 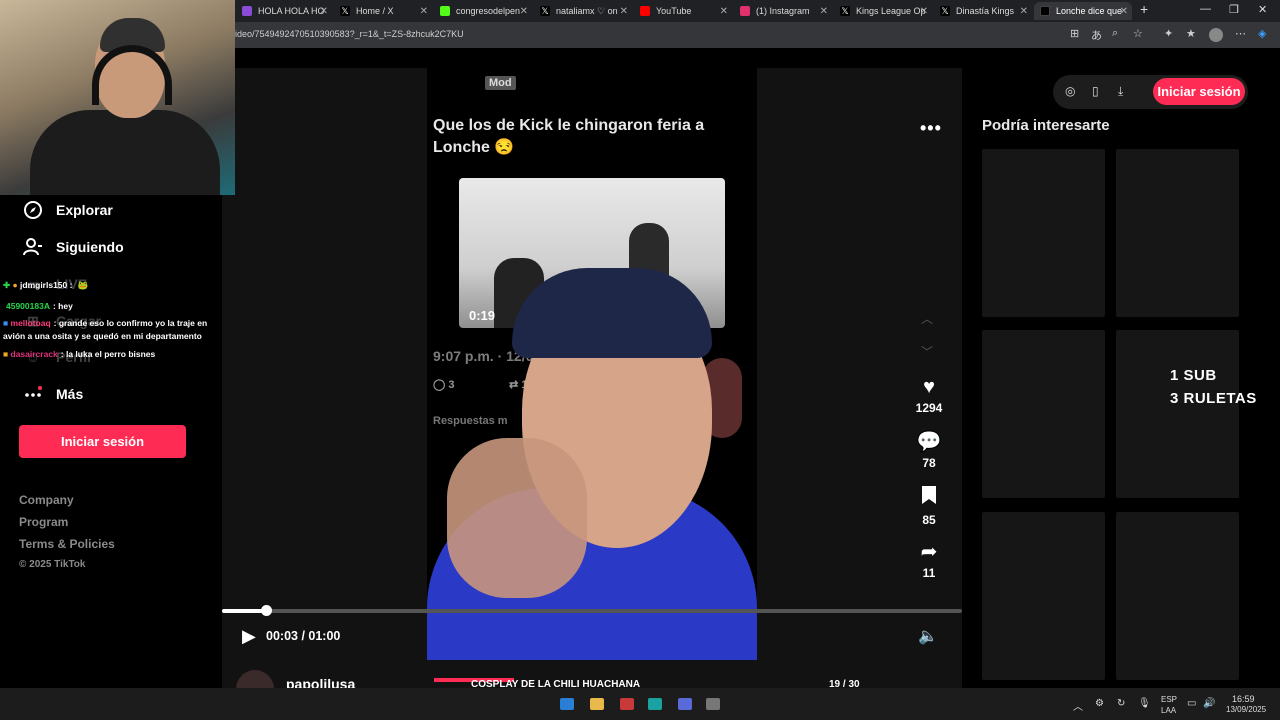 What do you see at coordinates (928, 636) in the screenshot?
I see `volume-icon: 🔈` at bounding box center [928, 636].